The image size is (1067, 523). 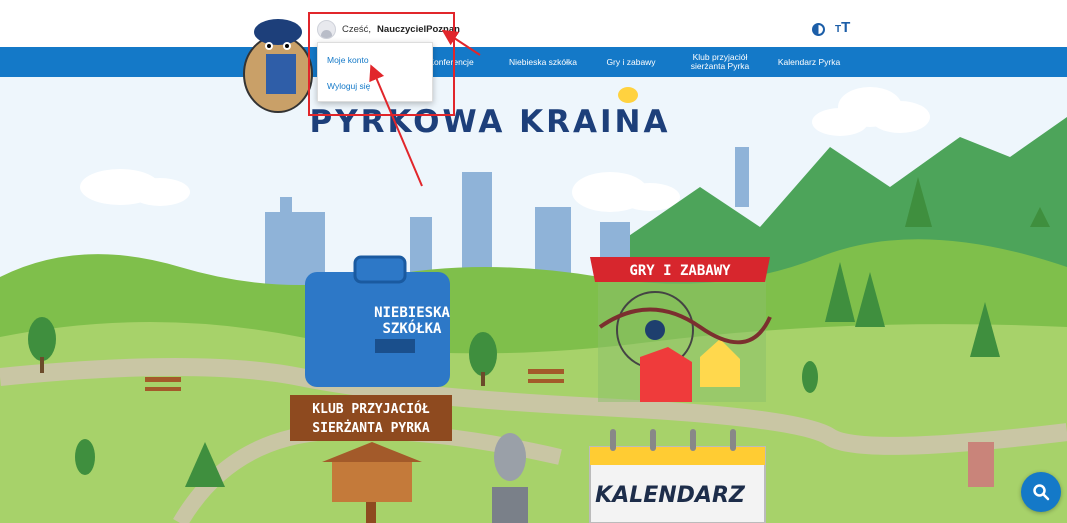 What do you see at coordinates (831, 28) in the screenshot?
I see `accessibility-tools: TT` at bounding box center [831, 28].